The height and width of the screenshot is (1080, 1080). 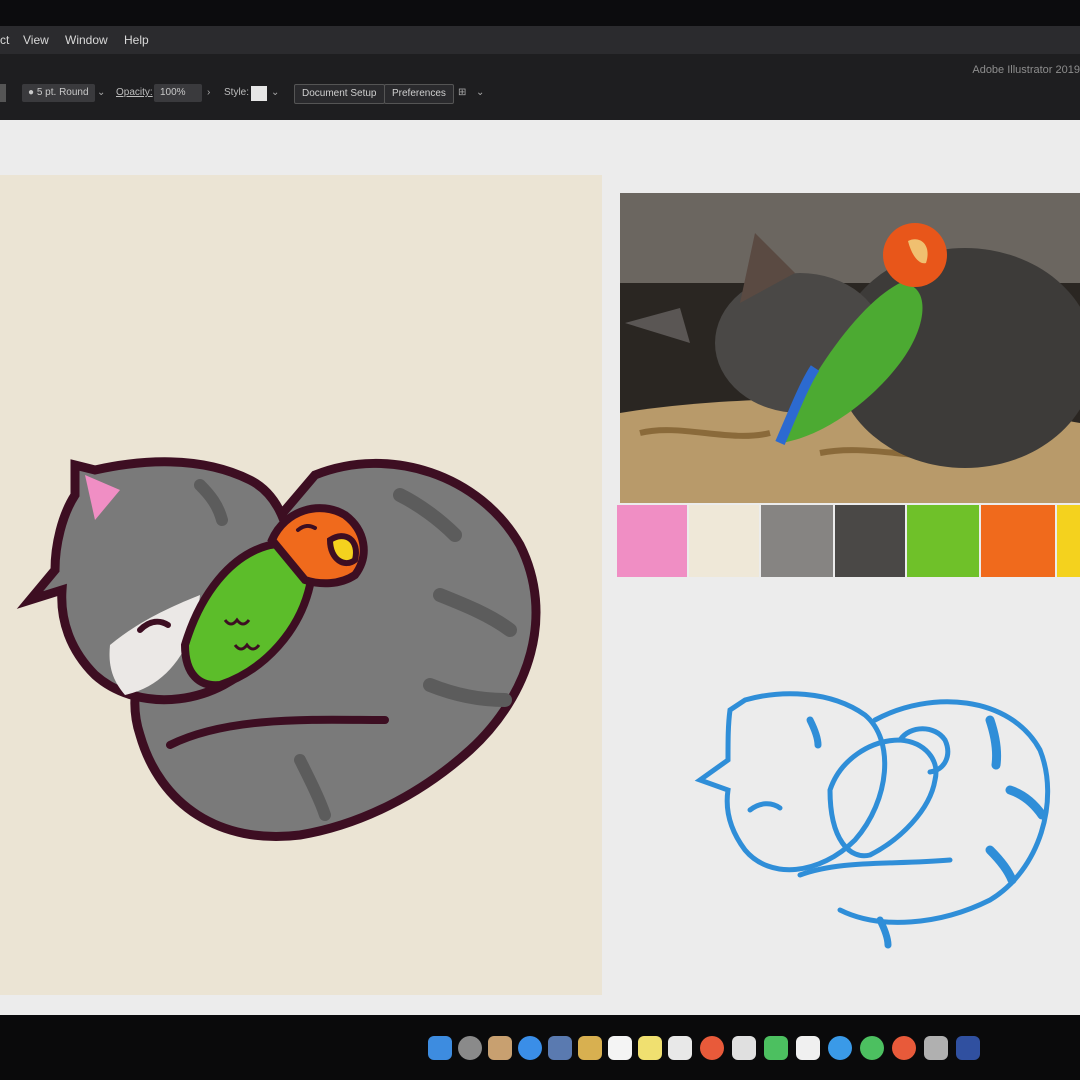 I want to click on style-label: Style:, so click(x=237, y=92).